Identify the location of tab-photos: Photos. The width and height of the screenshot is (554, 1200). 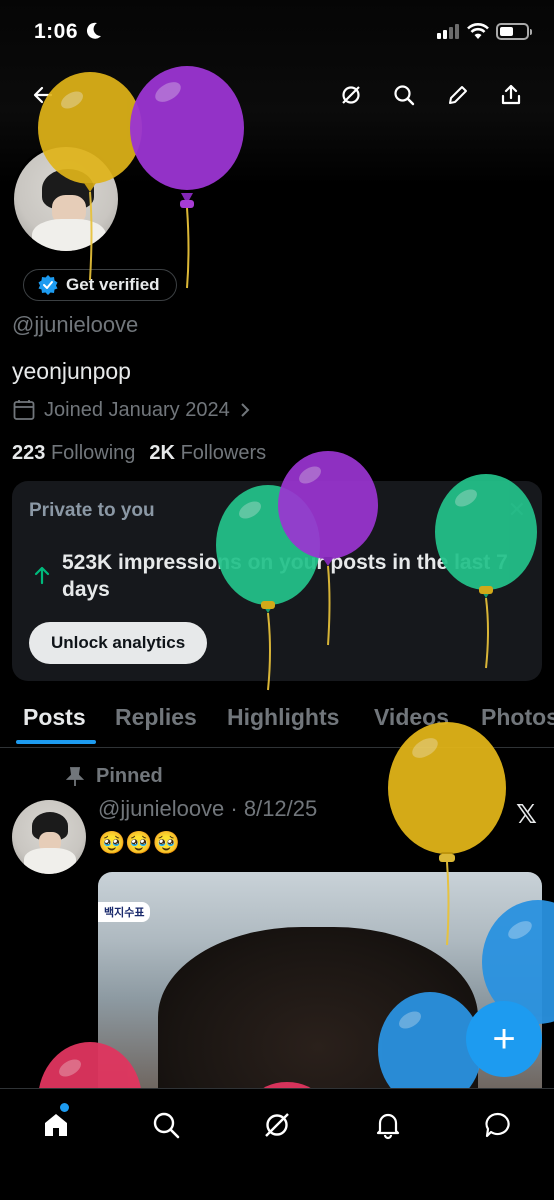
(517, 717).